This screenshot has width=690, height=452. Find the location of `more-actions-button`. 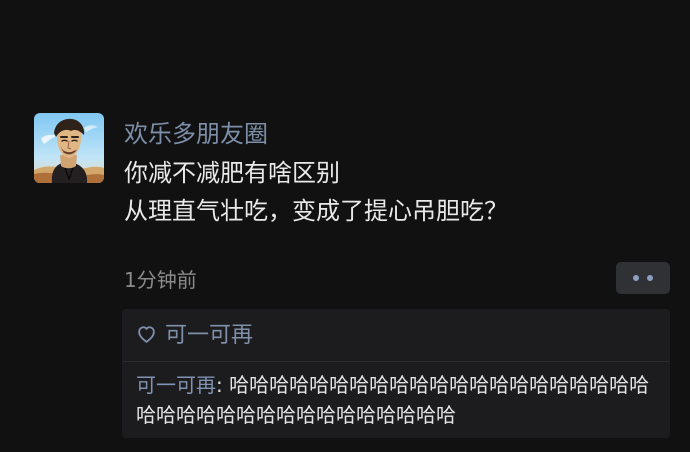

more-actions-button is located at coordinates (643, 278).